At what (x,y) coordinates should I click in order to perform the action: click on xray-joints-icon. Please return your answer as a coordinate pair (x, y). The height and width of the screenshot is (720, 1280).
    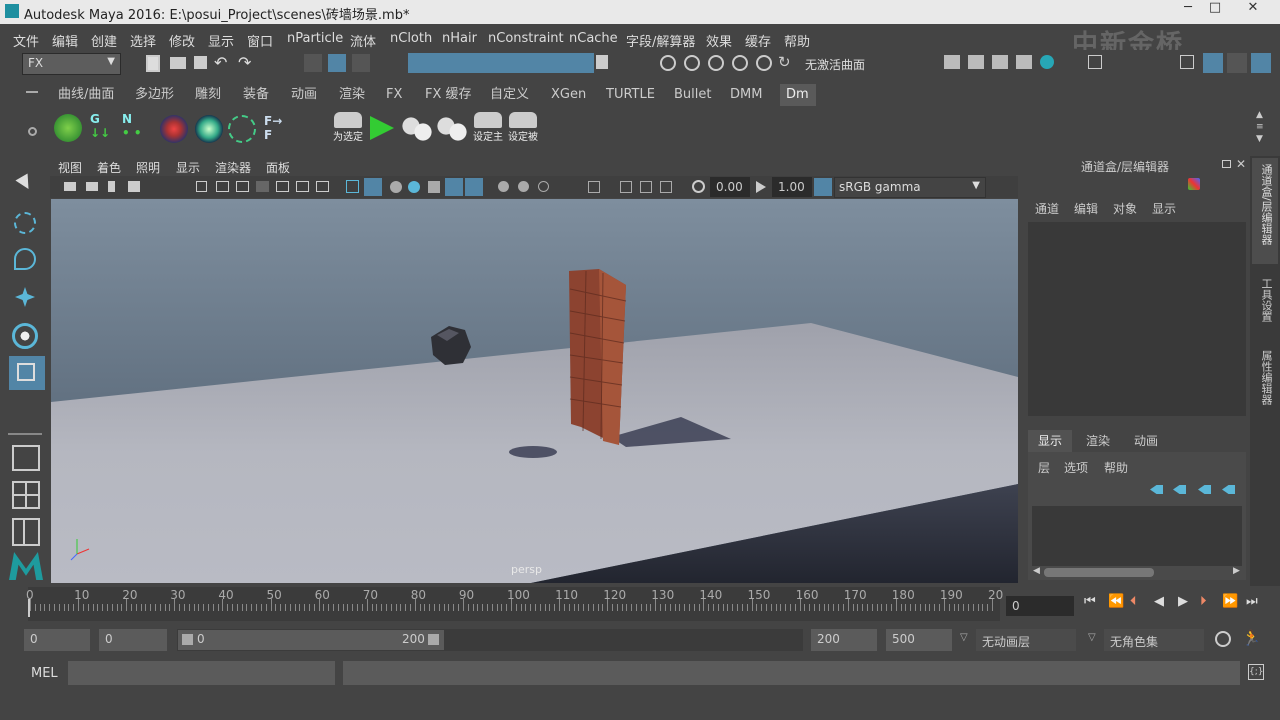
    Looking at the image, I should click on (646, 187).